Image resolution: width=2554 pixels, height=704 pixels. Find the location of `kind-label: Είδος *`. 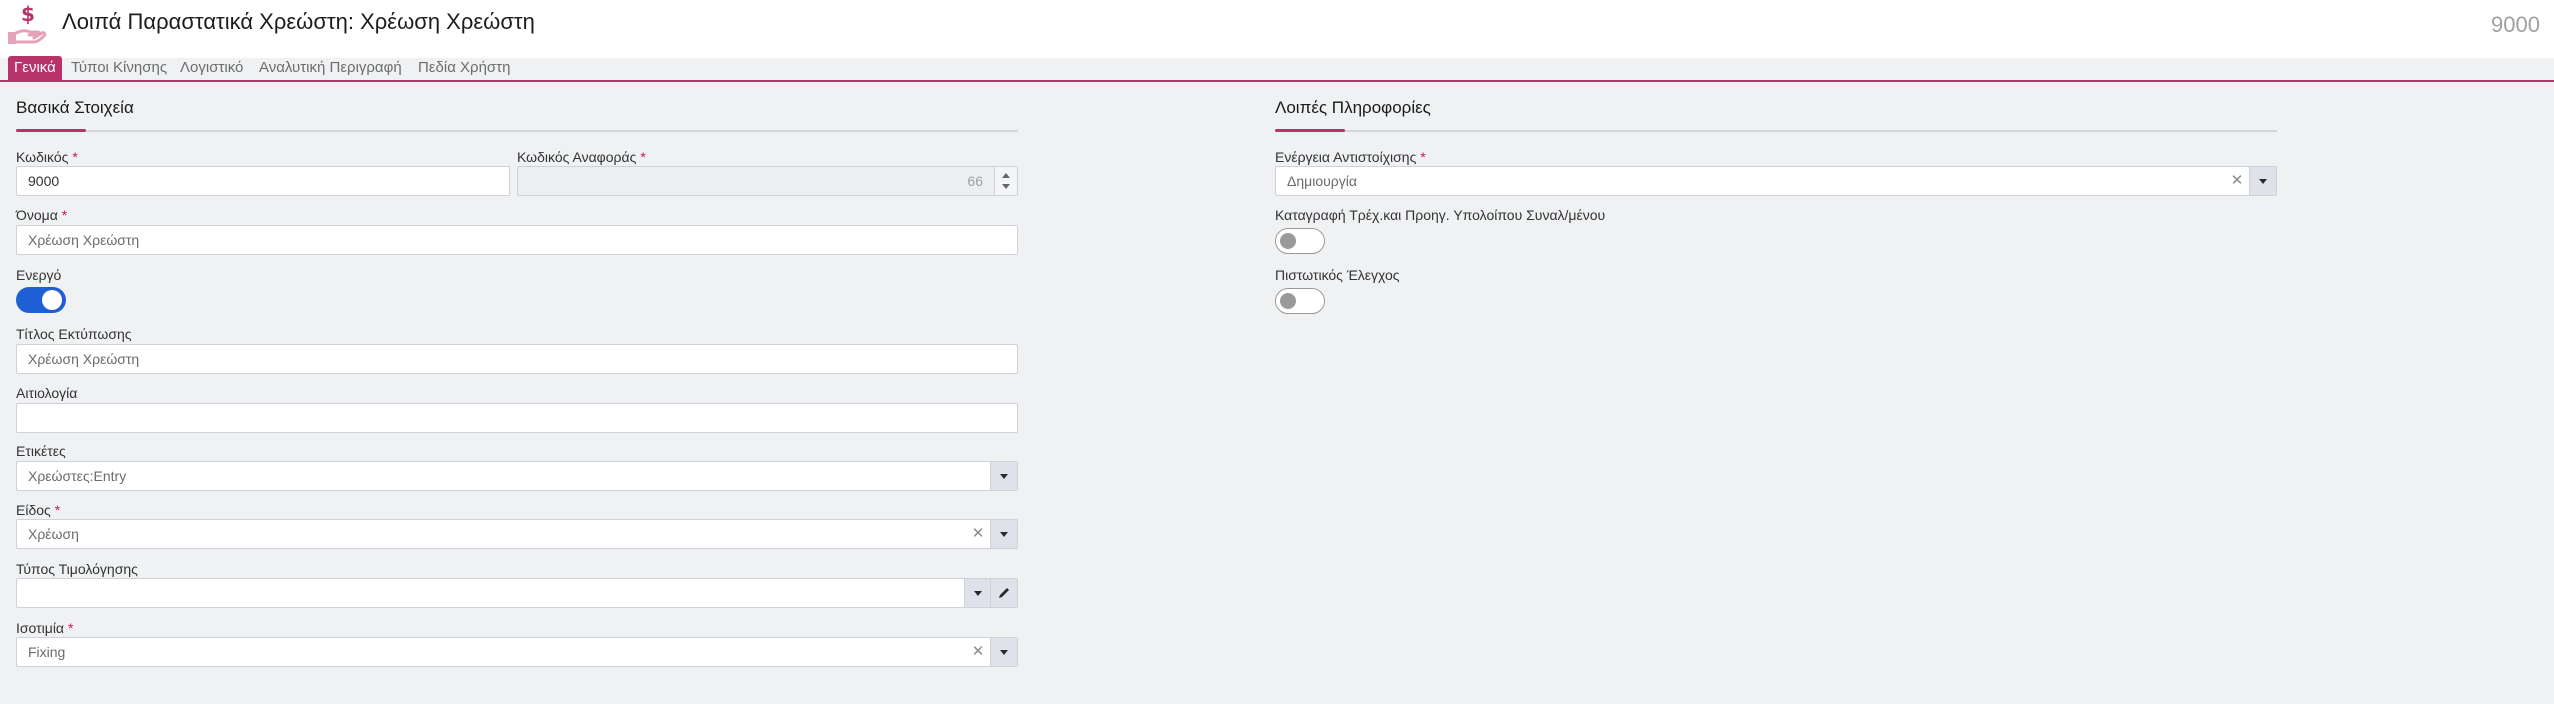

kind-label: Είδος * is located at coordinates (38, 510).